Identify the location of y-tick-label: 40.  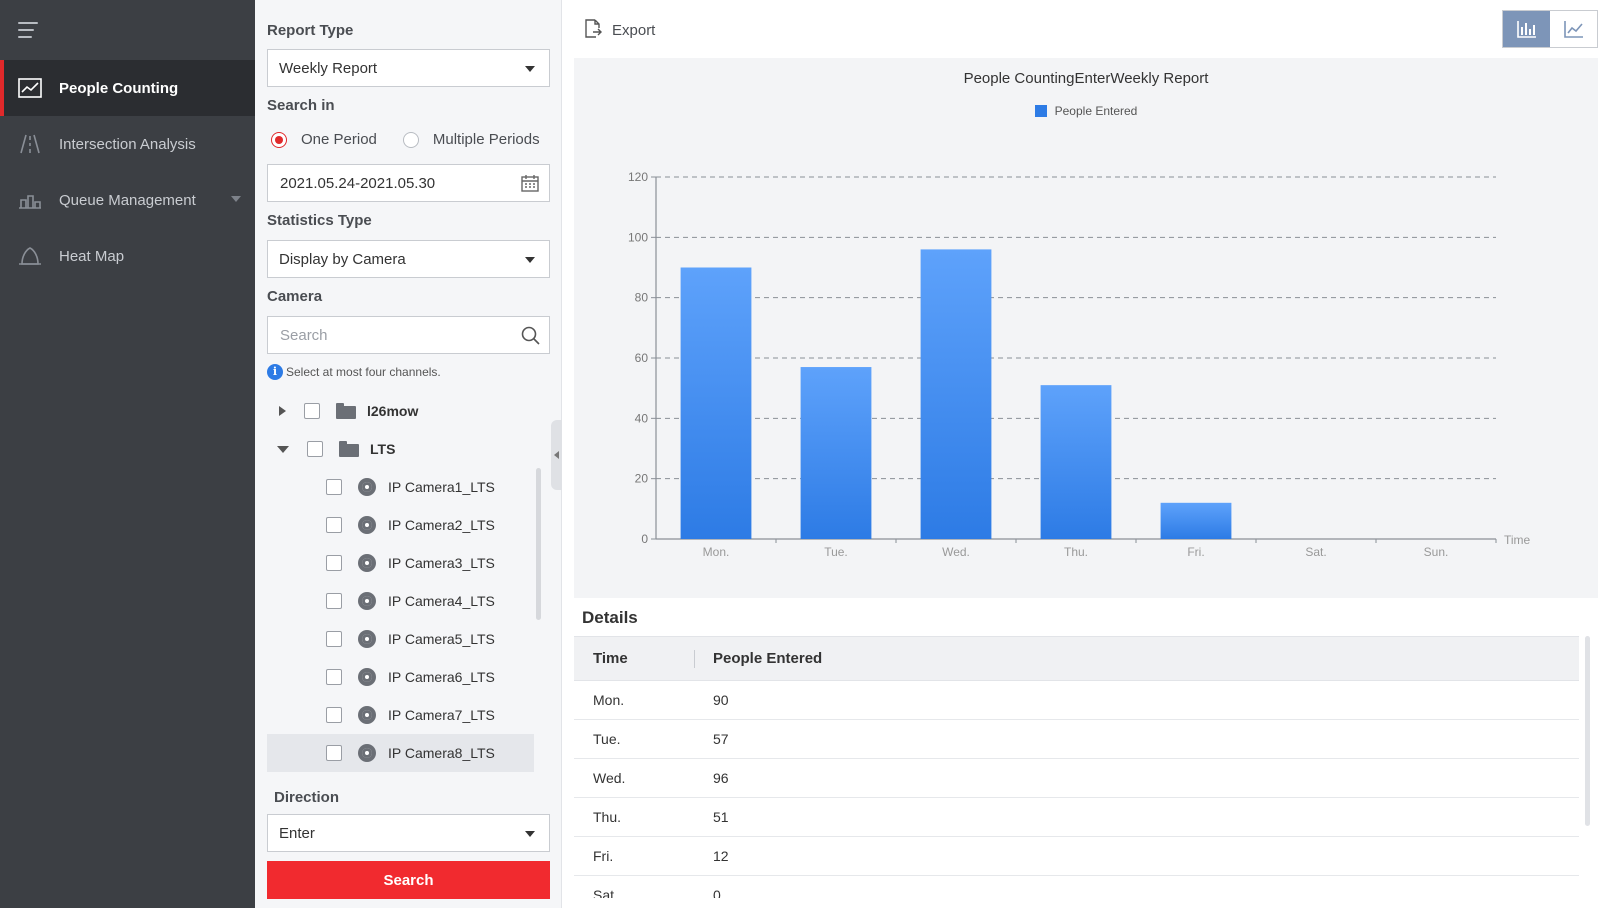
(642, 418).